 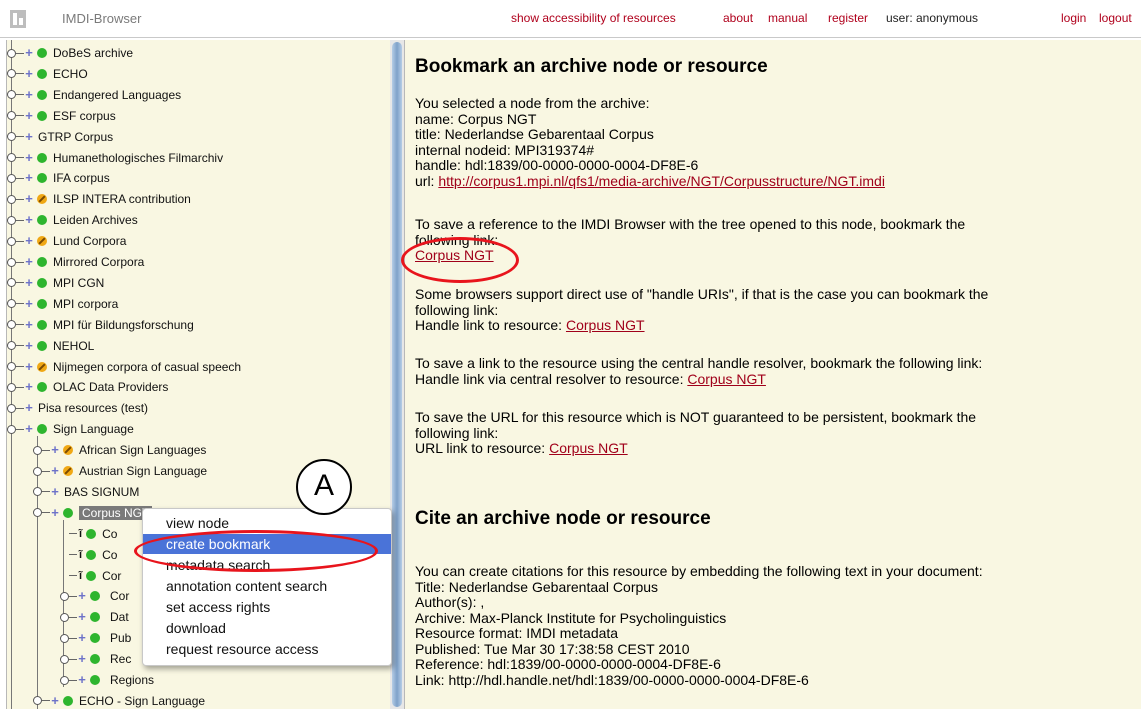 I want to click on tree-node: + African Sign Languages, so click(x=119, y=450).